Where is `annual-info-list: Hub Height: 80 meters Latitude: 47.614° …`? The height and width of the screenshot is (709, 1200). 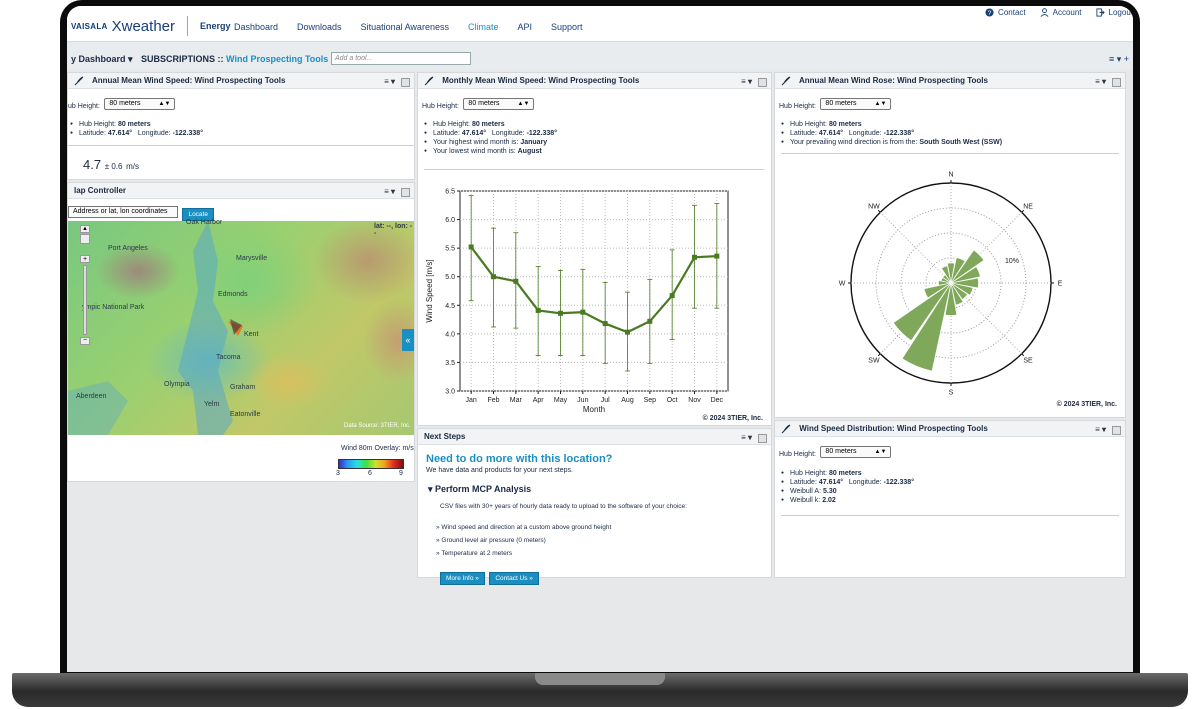
annual-info-list: Hub Height: 80 meters Latitude: 47.614° … is located at coordinates (136, 129).